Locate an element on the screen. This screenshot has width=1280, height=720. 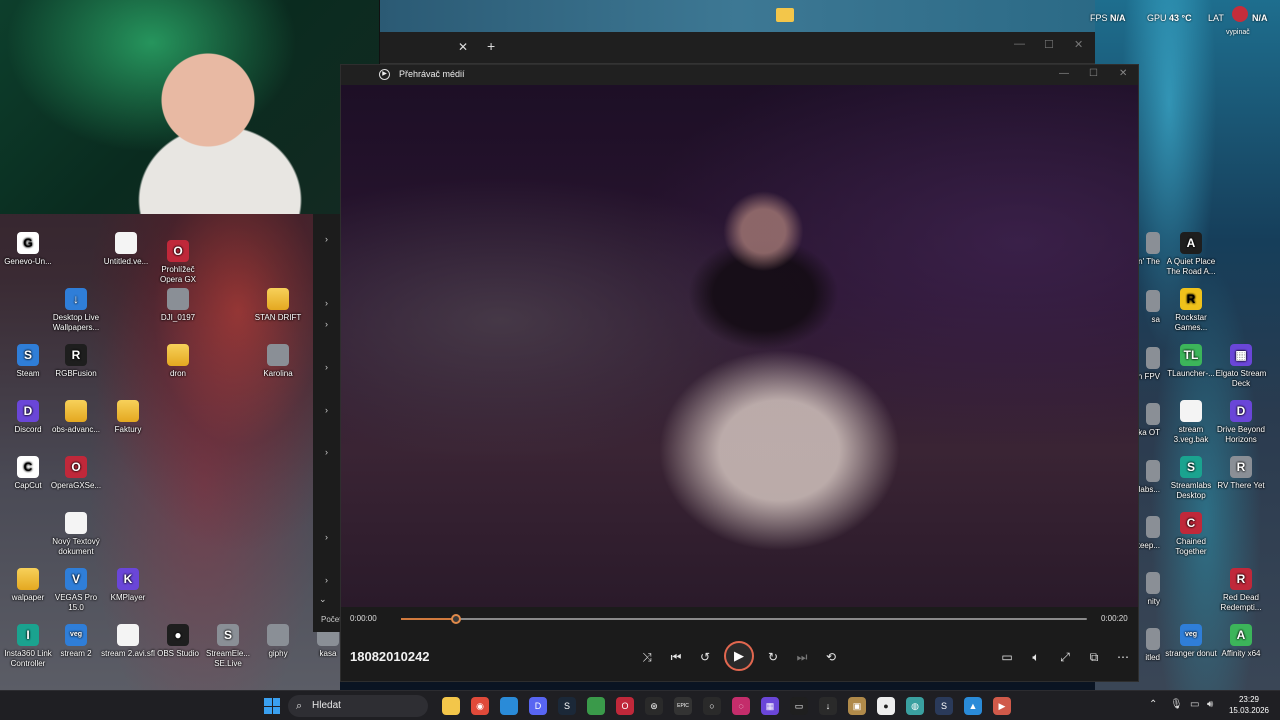
desktop_left-desktop-icon: K KMPlayer is located at coordinates (128, 585).